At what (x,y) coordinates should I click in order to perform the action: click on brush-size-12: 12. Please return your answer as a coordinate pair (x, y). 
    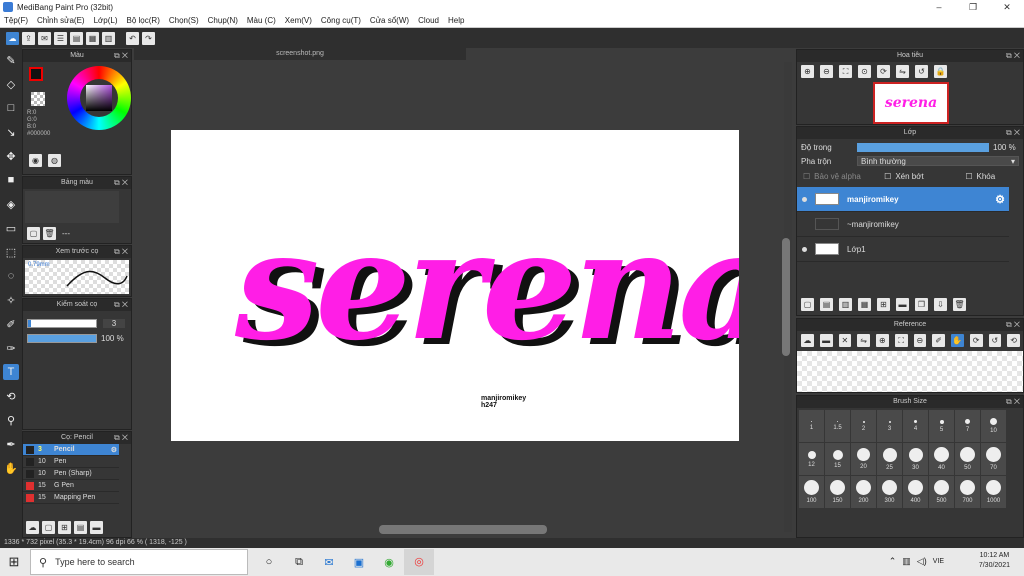
    Looking at the image, I should click on (811, 459).